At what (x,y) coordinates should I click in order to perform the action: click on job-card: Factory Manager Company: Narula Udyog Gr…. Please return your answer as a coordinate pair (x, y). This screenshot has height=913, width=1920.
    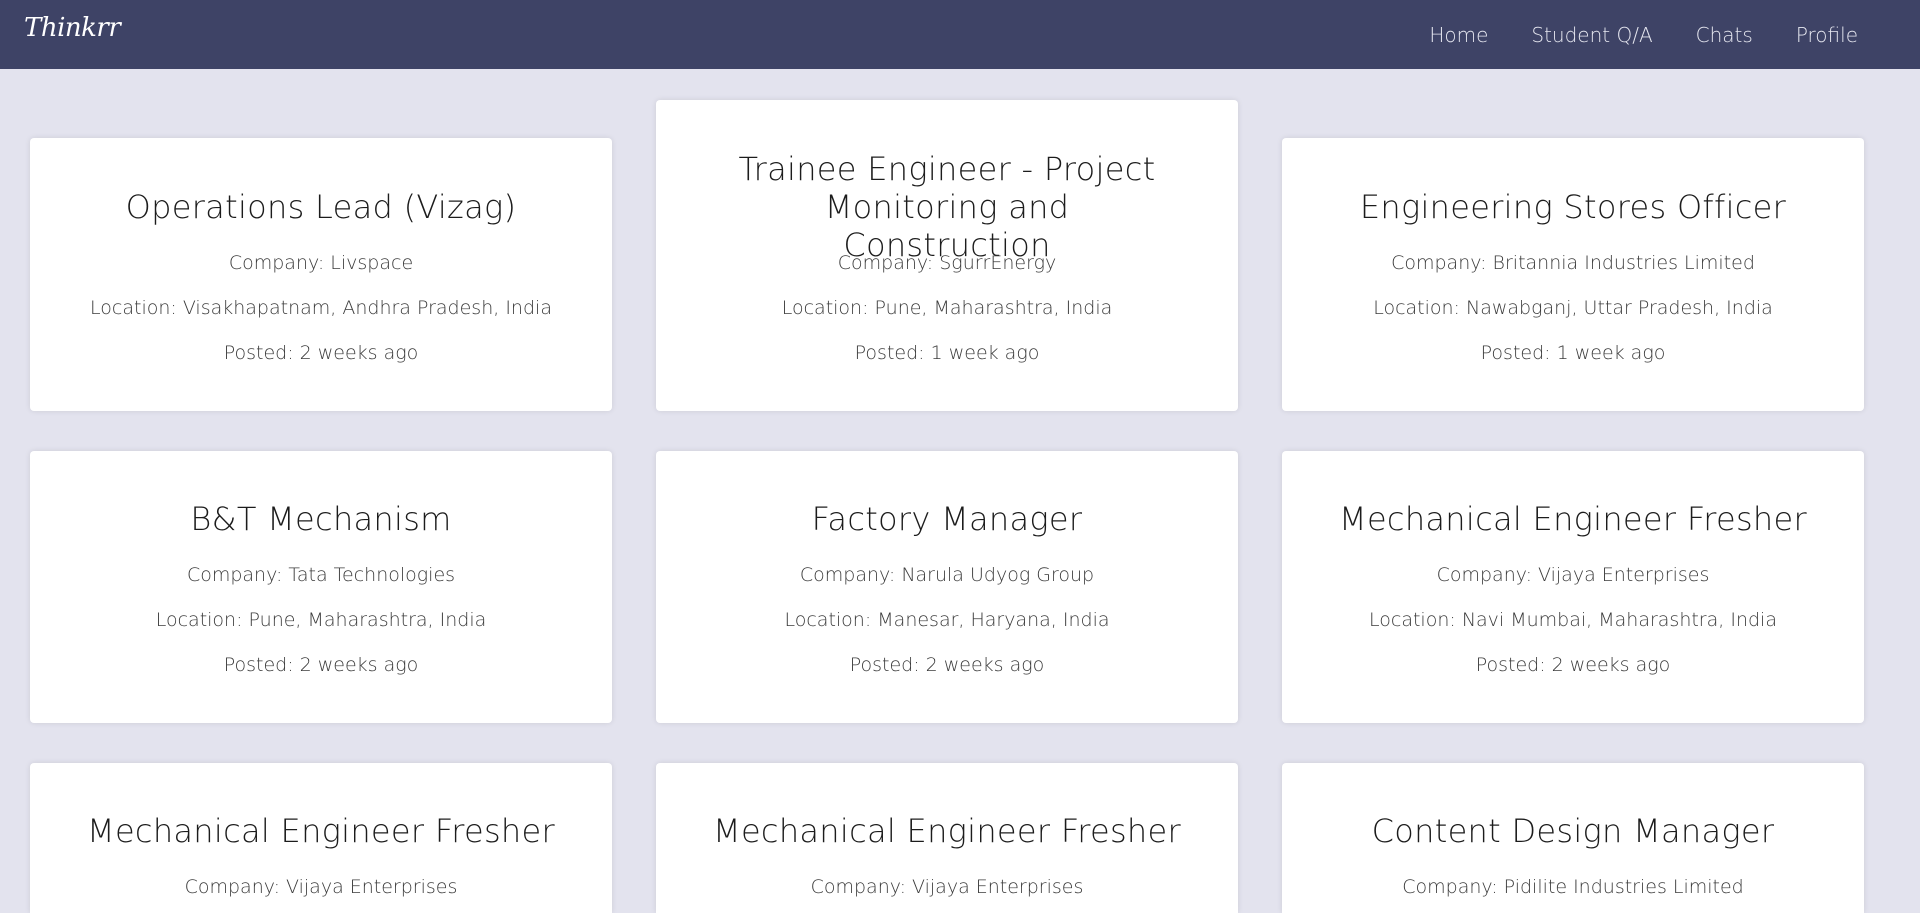
    Looking at the image, I should click on (947, 587).